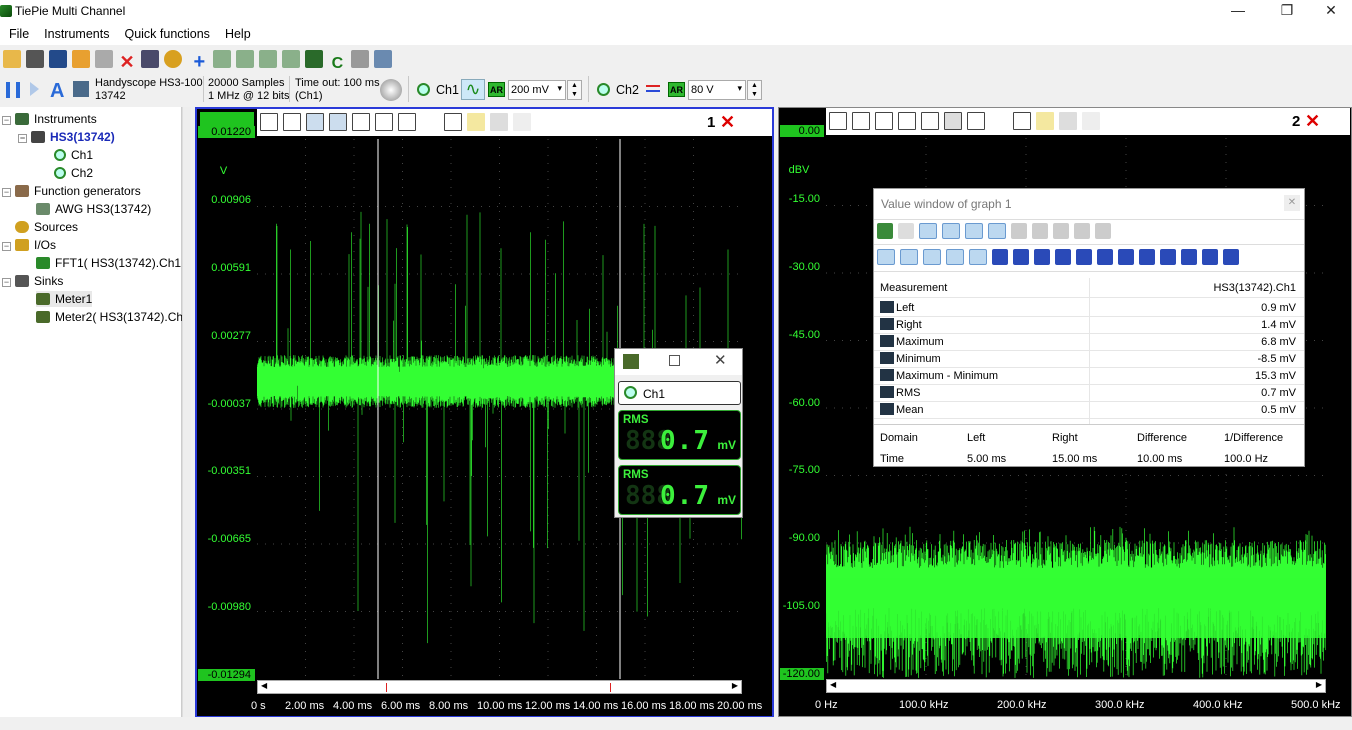 The height and width of the screenshot is (730, 1352). Describe the element at coordinates (29, 245) in the screenshot. I see `tree-ios: − I/Os` at that location.